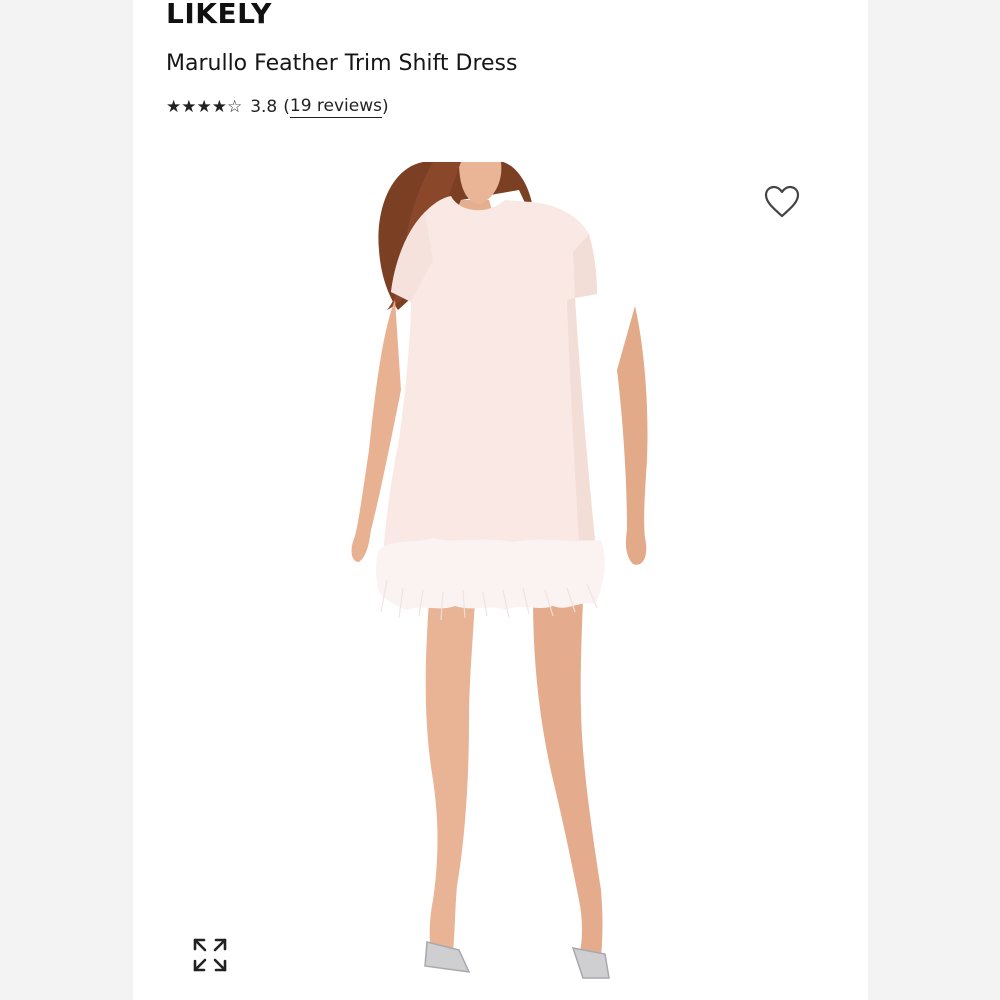 This screenshot has height=1000, width=1000. What do you see at coordinates (264, 107) in the screenshot?
I see `rating-value: 3.8` at bounding box center [264, 107].